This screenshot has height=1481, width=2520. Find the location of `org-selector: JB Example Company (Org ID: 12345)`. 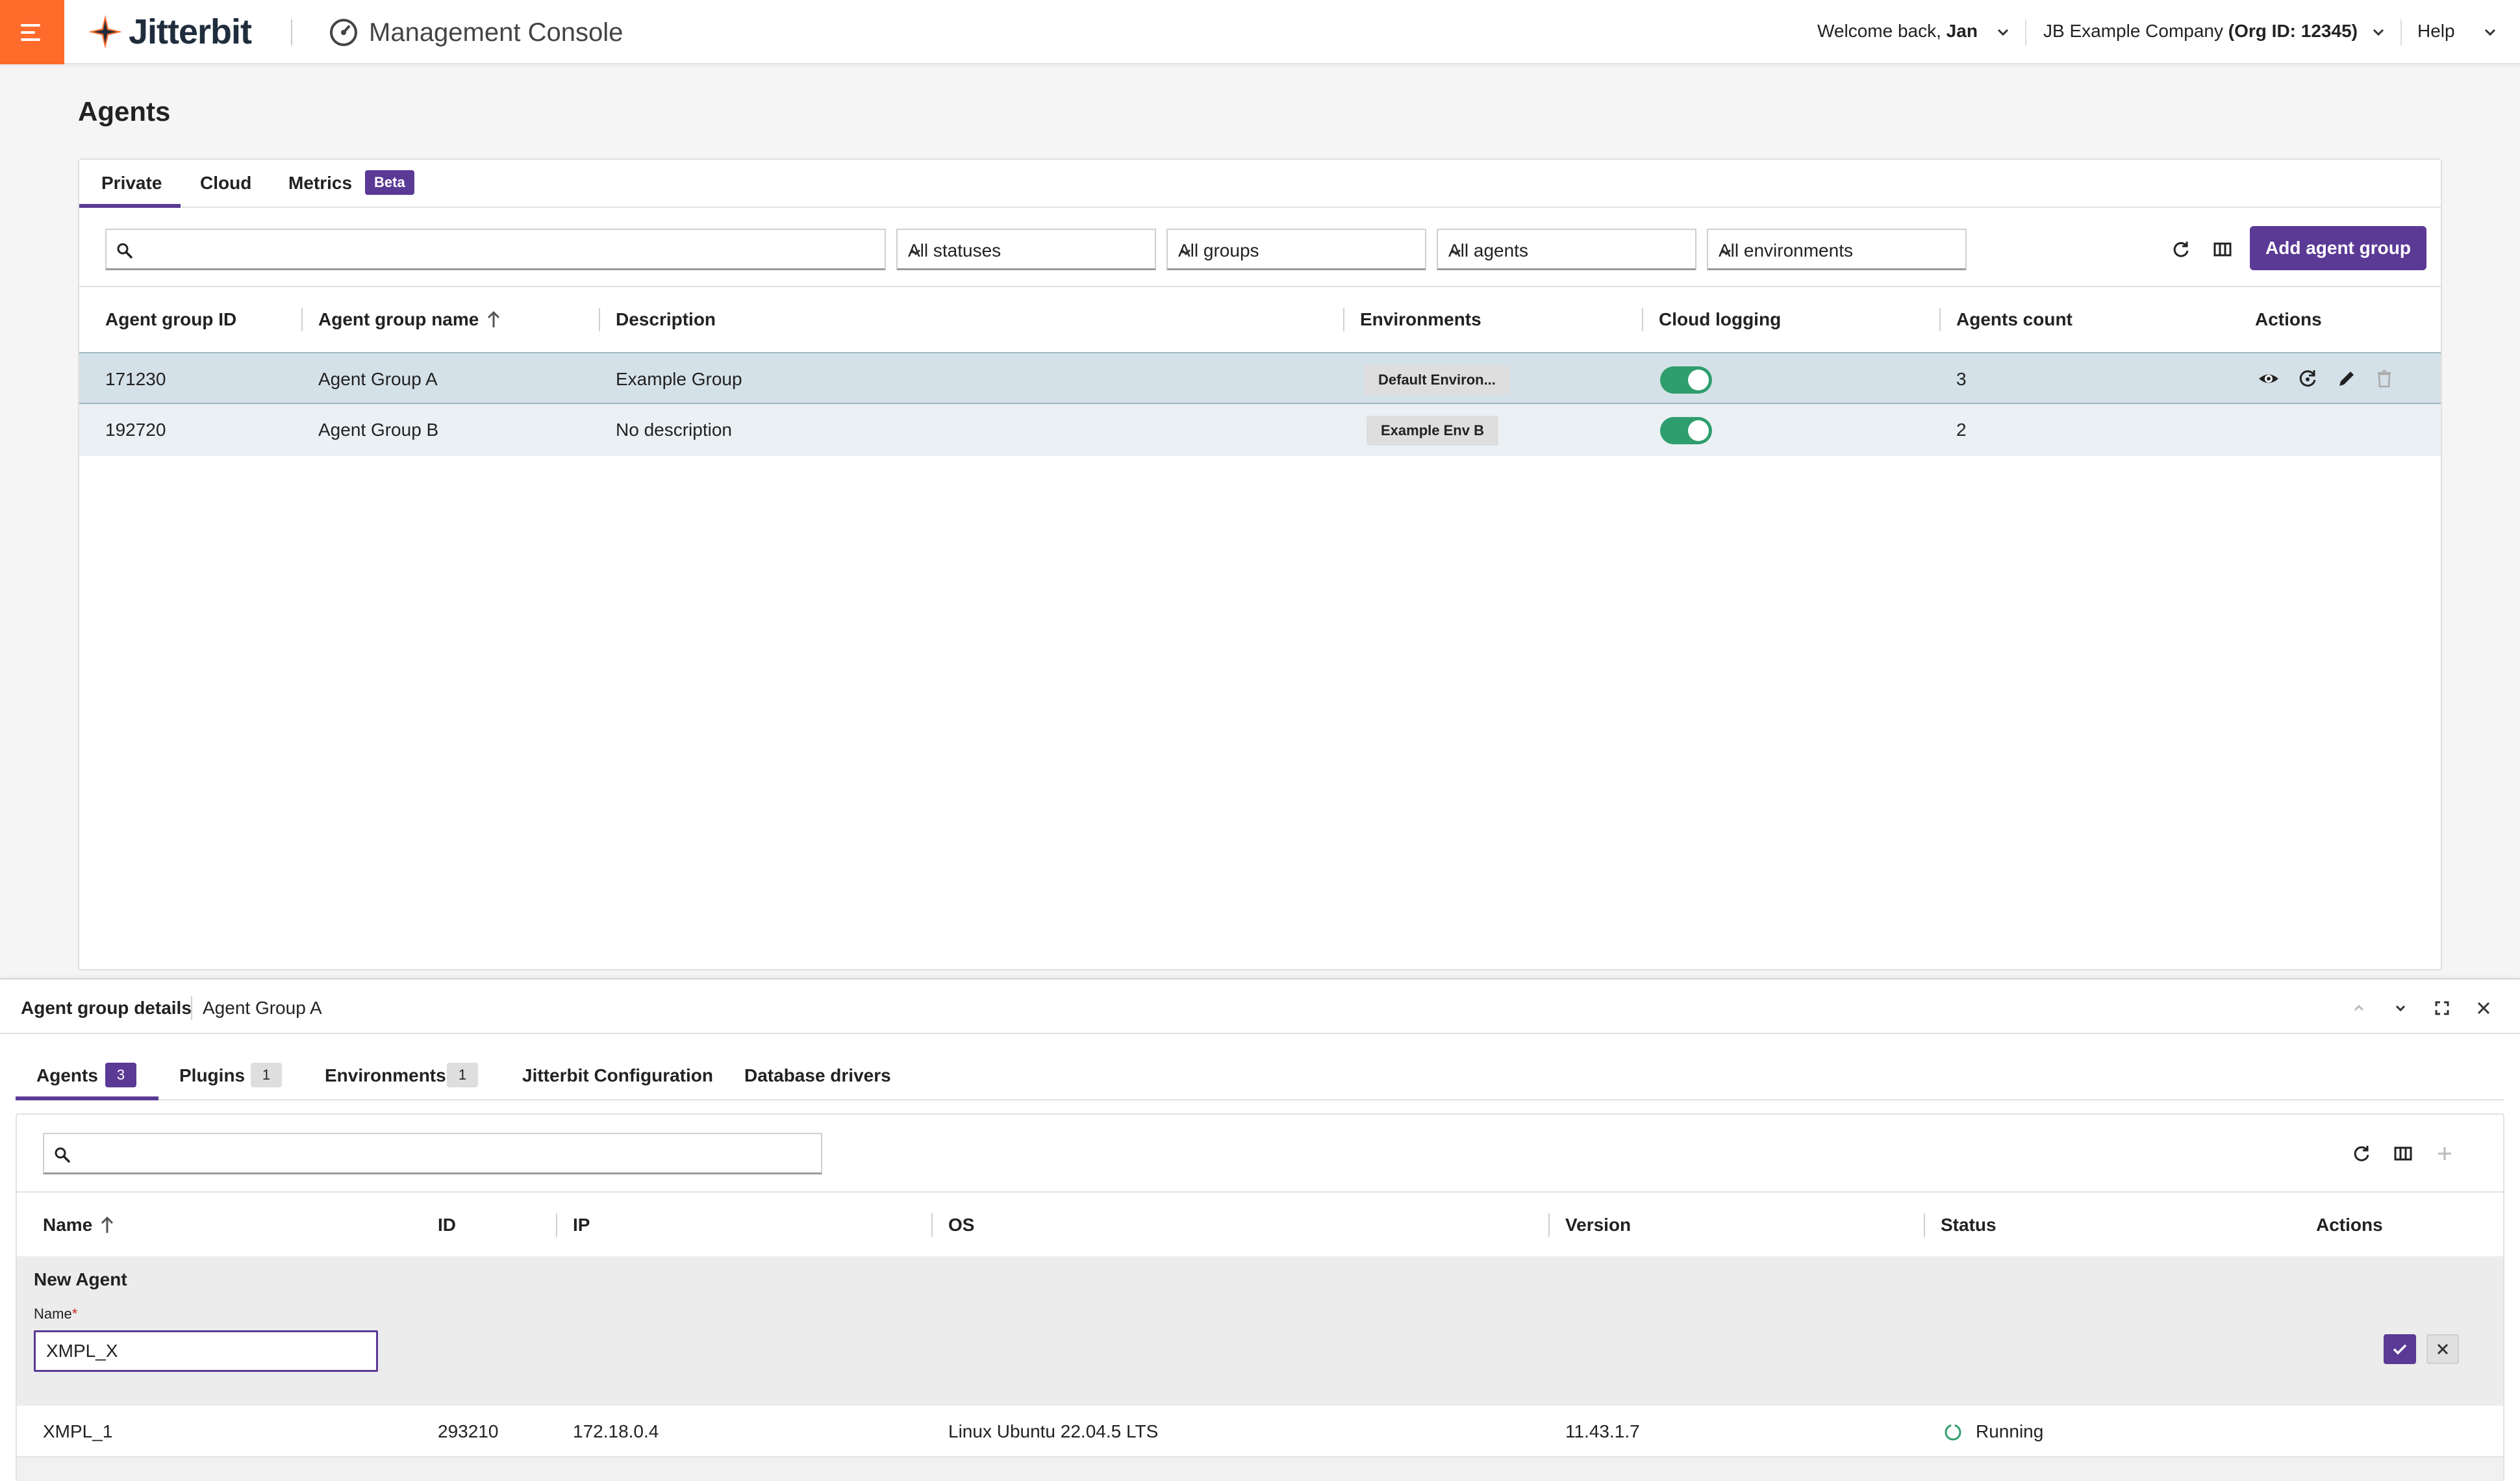

org-selector: JB Example Company (Org ID: 12345) is located at coordinates (2201, 31).